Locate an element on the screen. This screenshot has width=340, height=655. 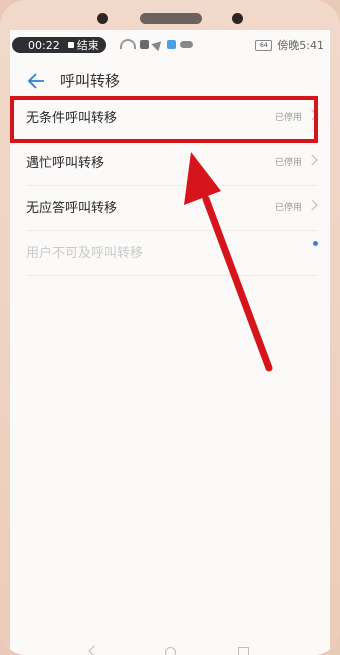
nav-back-icon is located at coordinates (94, 650).